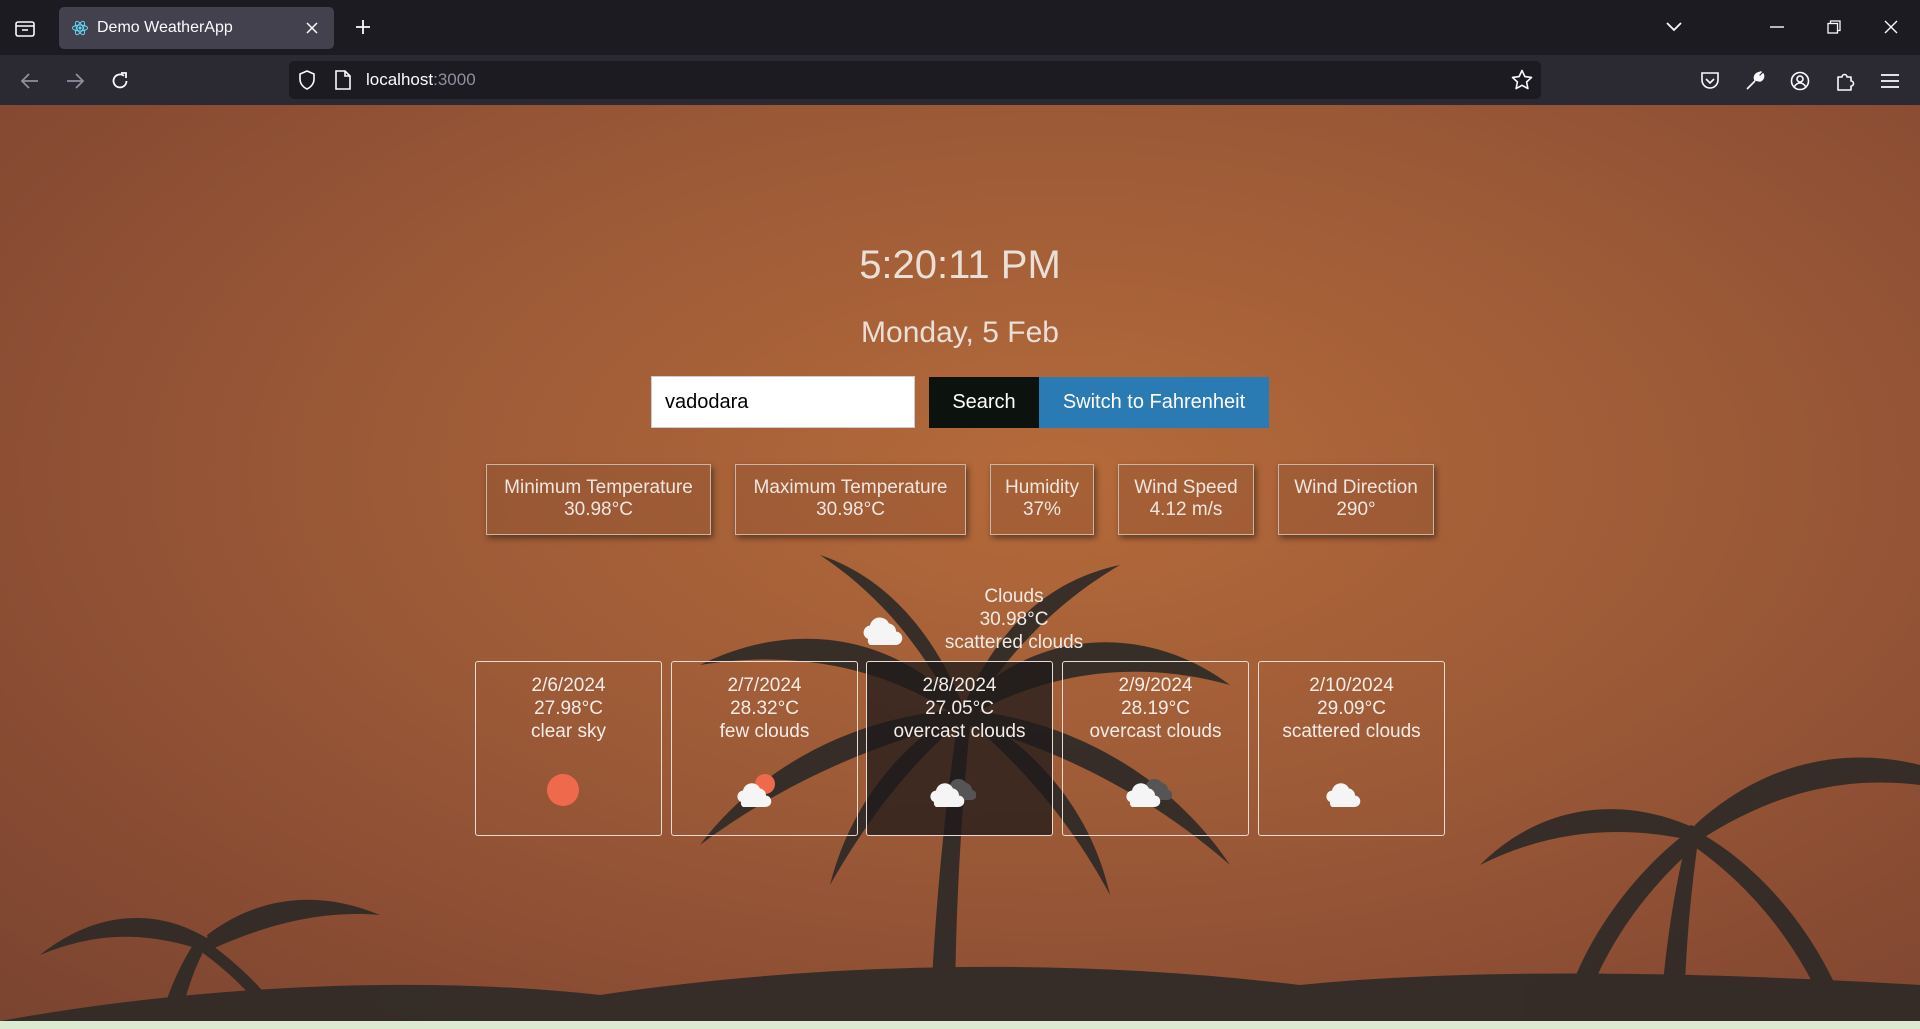 Image resolution: width=1920 pixels, height=1029 pixels. Describe the element at coordinates (1356, 509) in the screenshot. I see `stat-value: 290°` at that location.